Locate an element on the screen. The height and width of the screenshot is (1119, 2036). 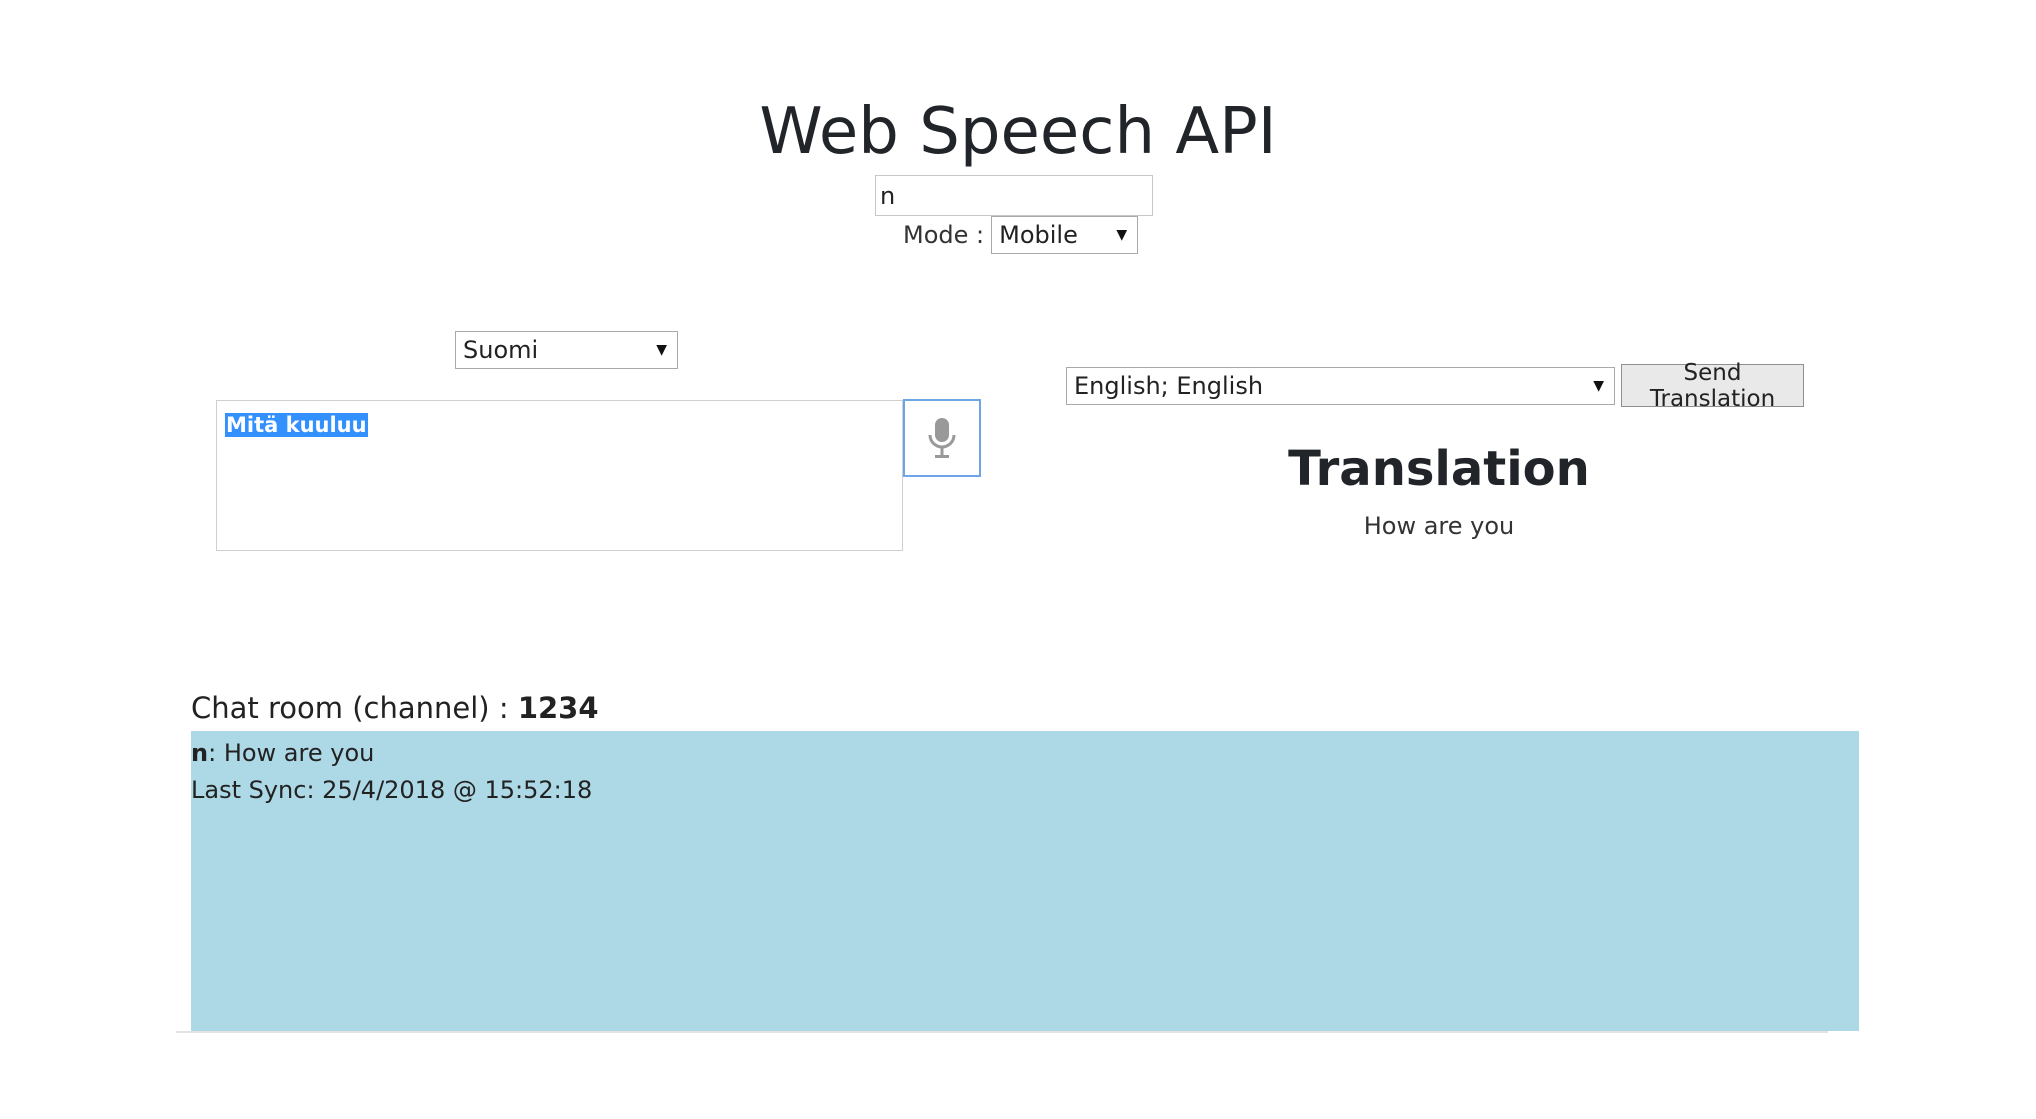
chat-message-text: How are you is located at coordinates (299, 753).